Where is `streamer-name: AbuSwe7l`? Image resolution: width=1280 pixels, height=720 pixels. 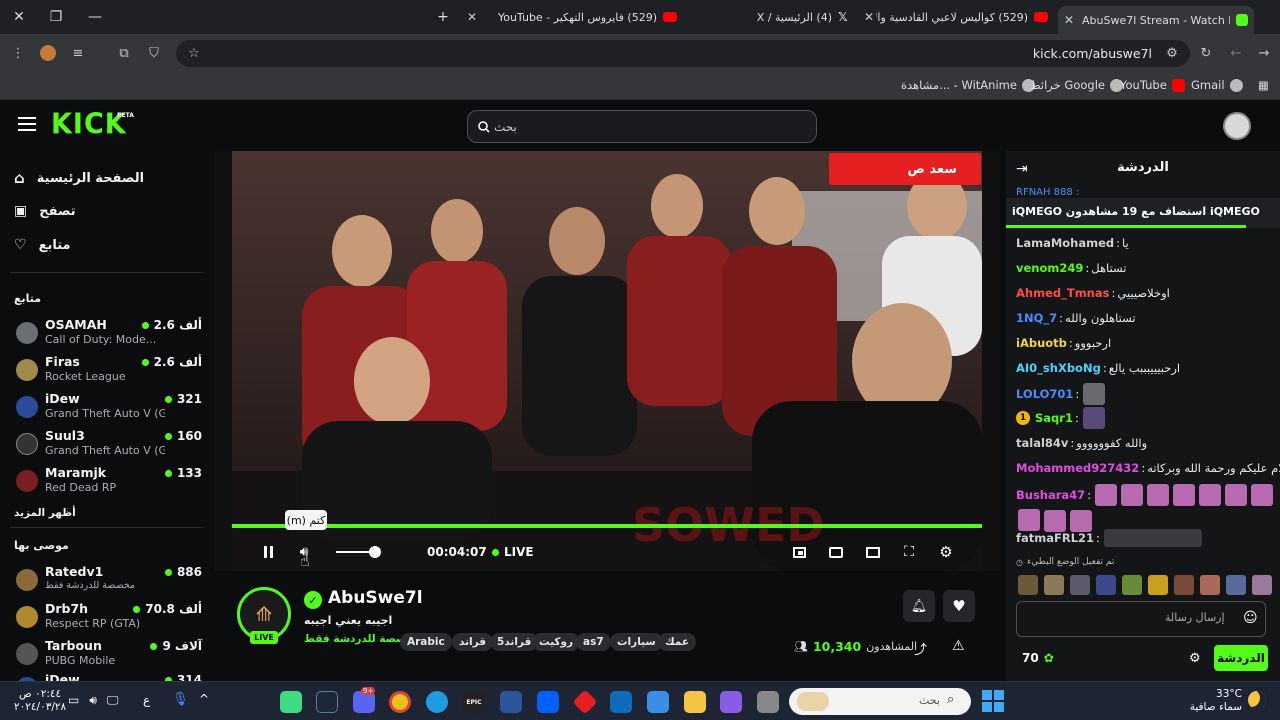 streamer-name: AbuSwe7l is located at coordinates (375, 598).